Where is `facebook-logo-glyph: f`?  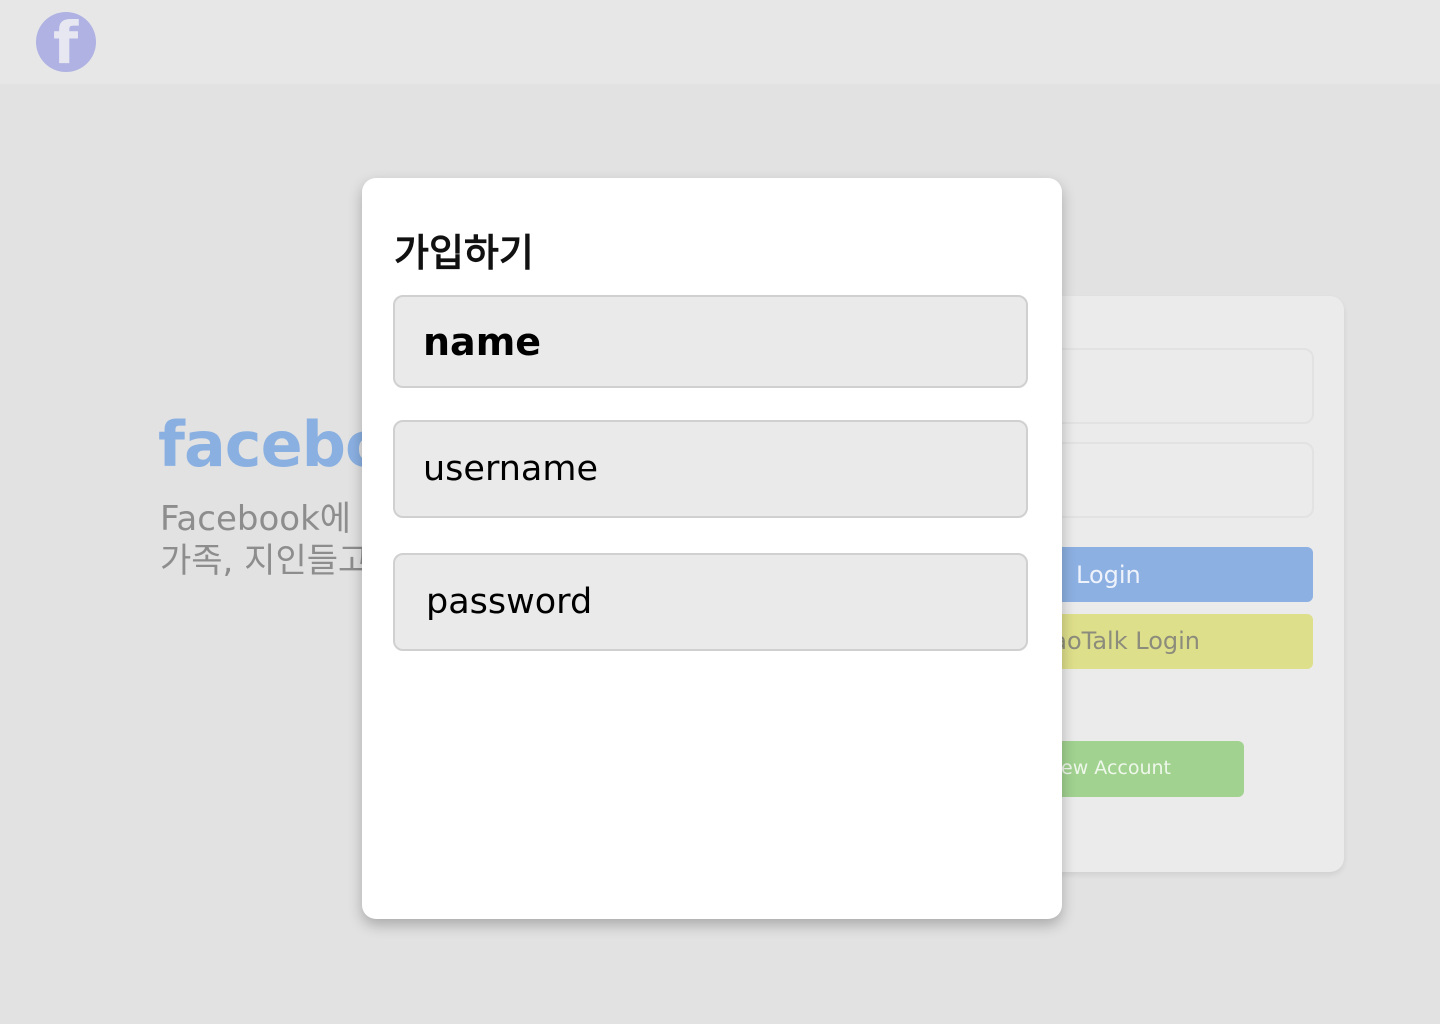
facebook-logo-glyph: f is located at coordinates (66, 42).